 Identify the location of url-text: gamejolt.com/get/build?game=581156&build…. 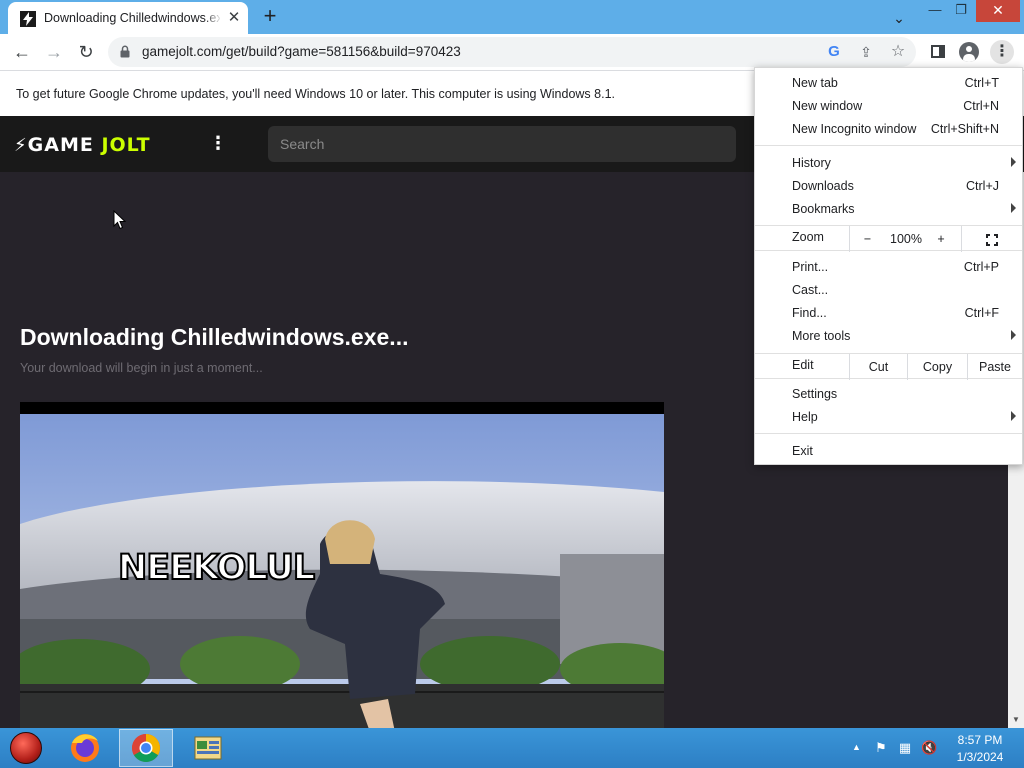
(301, 51).